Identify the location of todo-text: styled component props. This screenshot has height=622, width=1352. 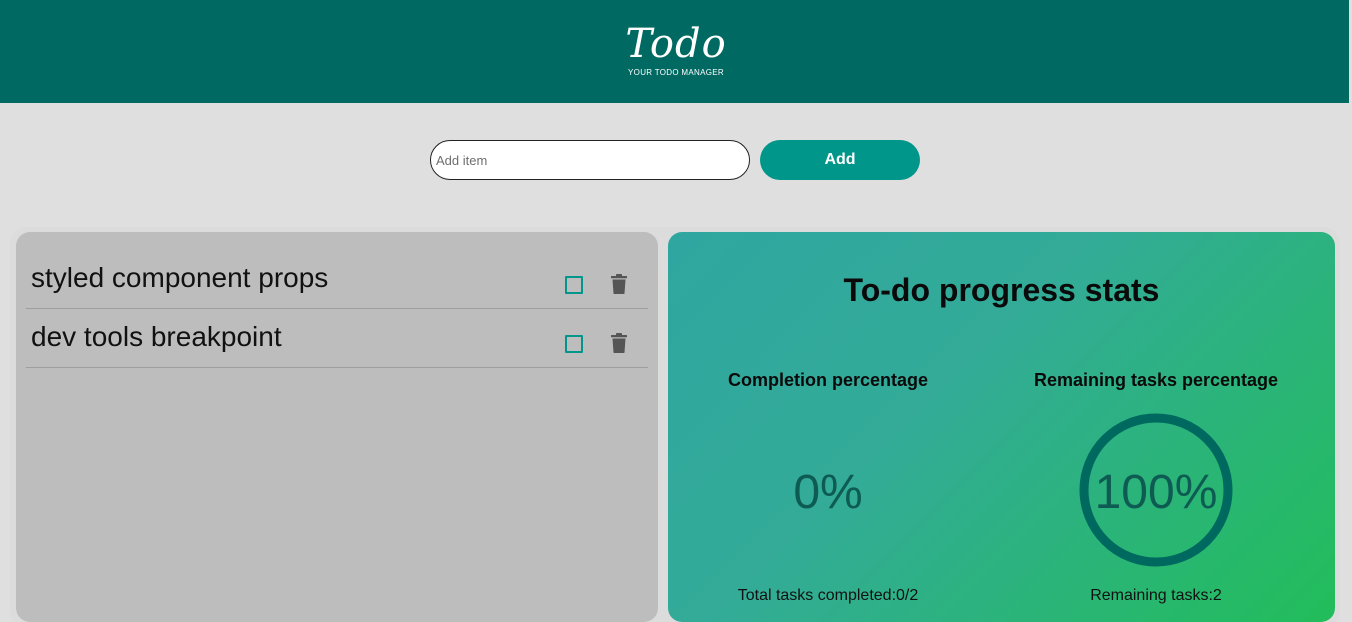
(180, 277).